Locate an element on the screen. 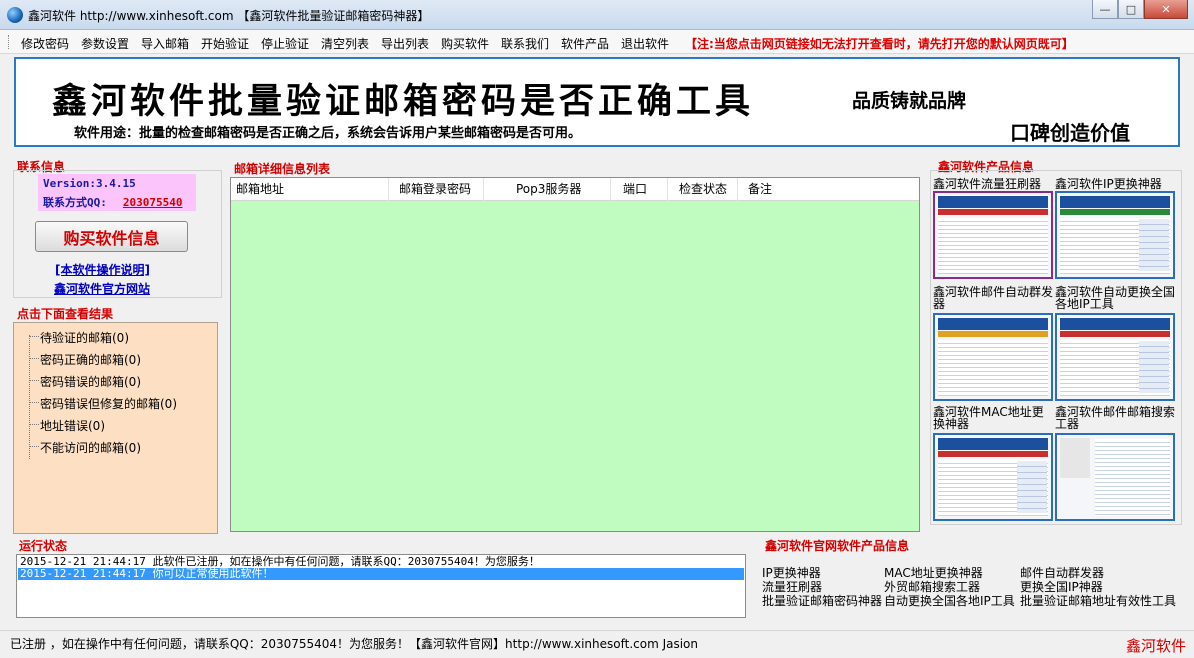  menu-start-verify: 开始验证 is located at coordinates (225, 43).